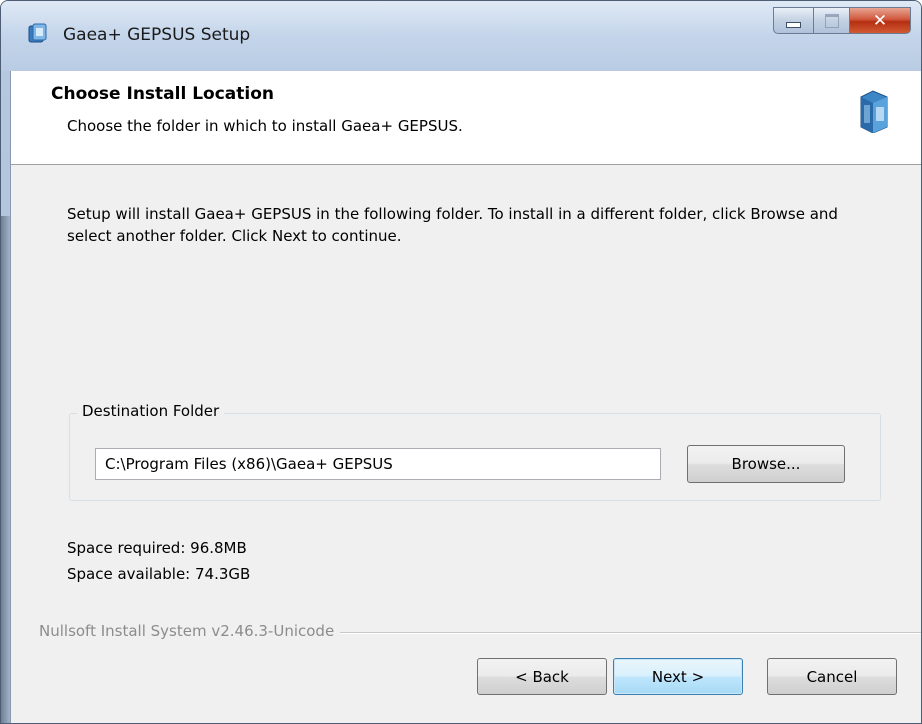 This screenshot has width=922, height=724. What do you see at coordinates (874, 111) in the screenshot?
I see `installer-box-icon` at bounding box center [874, 111].